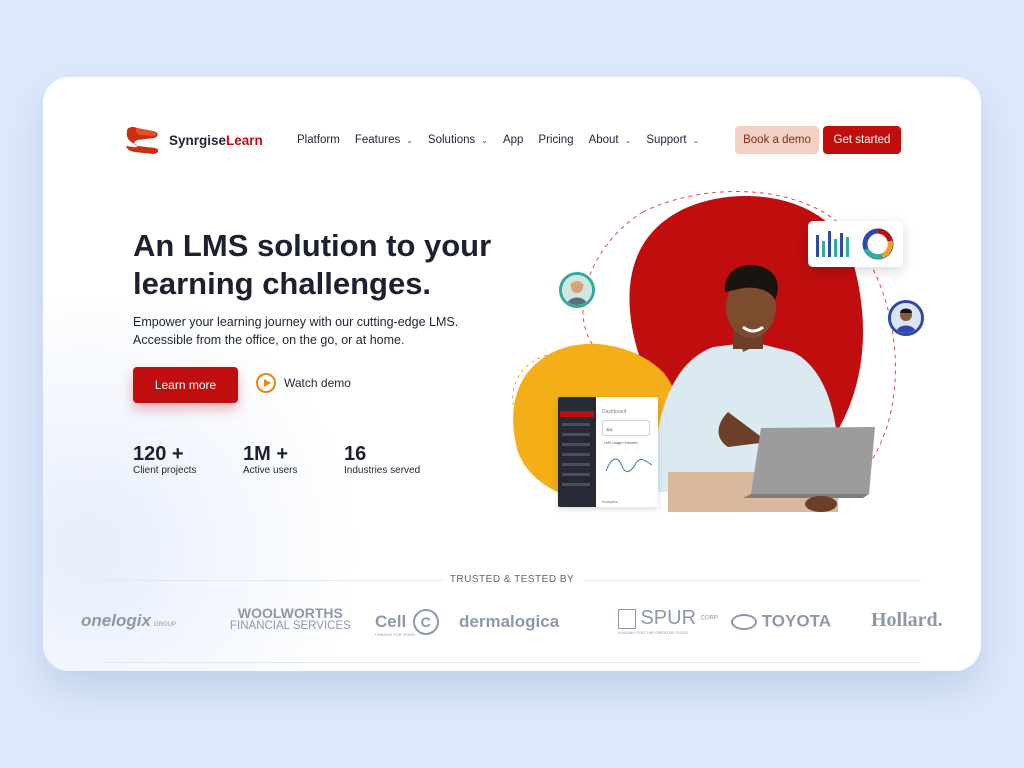 The height and width of the screenshot is (768, 1024). What do you see at coordinates (407, 623) in the screenshot?
I see `logo-cellc: Cell C CHANGE FOR GOOD` at bounding box center [407, 623].